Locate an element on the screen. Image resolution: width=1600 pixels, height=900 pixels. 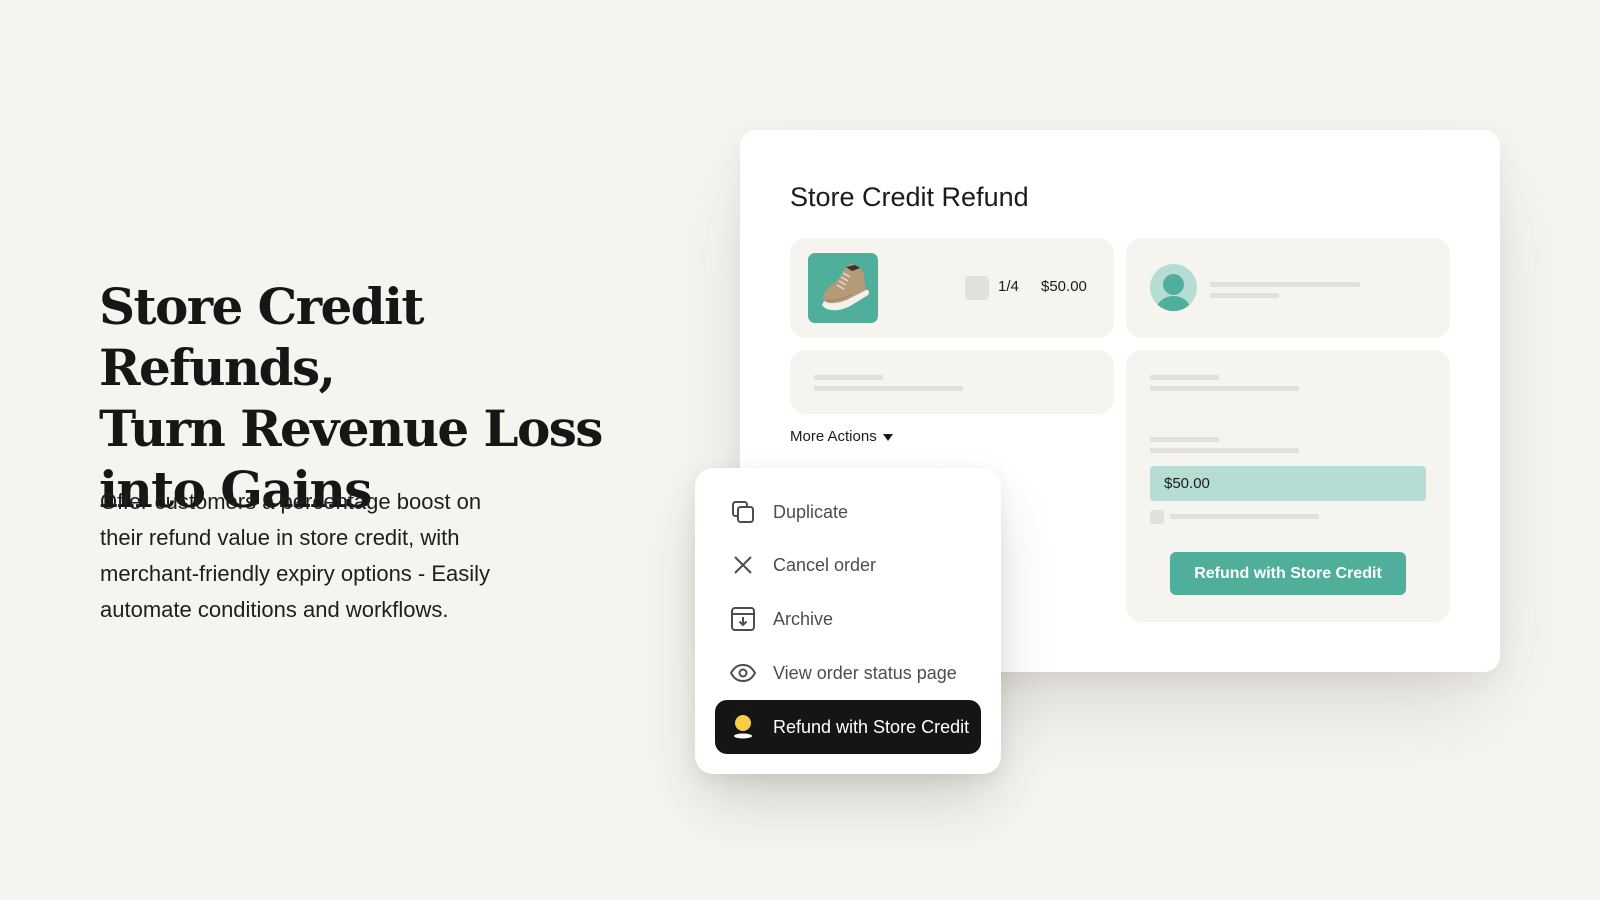
hiking-boot-icon is located at coordinates (843, 288).